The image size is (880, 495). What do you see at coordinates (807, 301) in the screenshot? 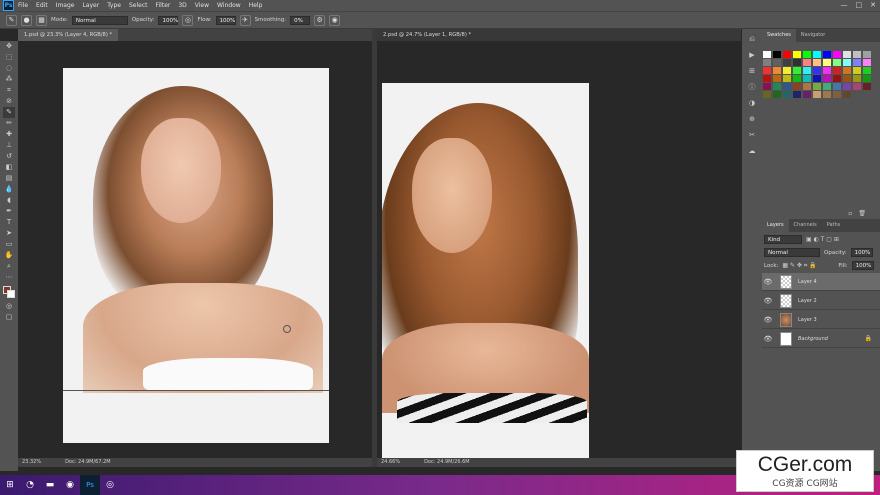
I see `layer-name: Layer 2` at bounding box center [807, 301].